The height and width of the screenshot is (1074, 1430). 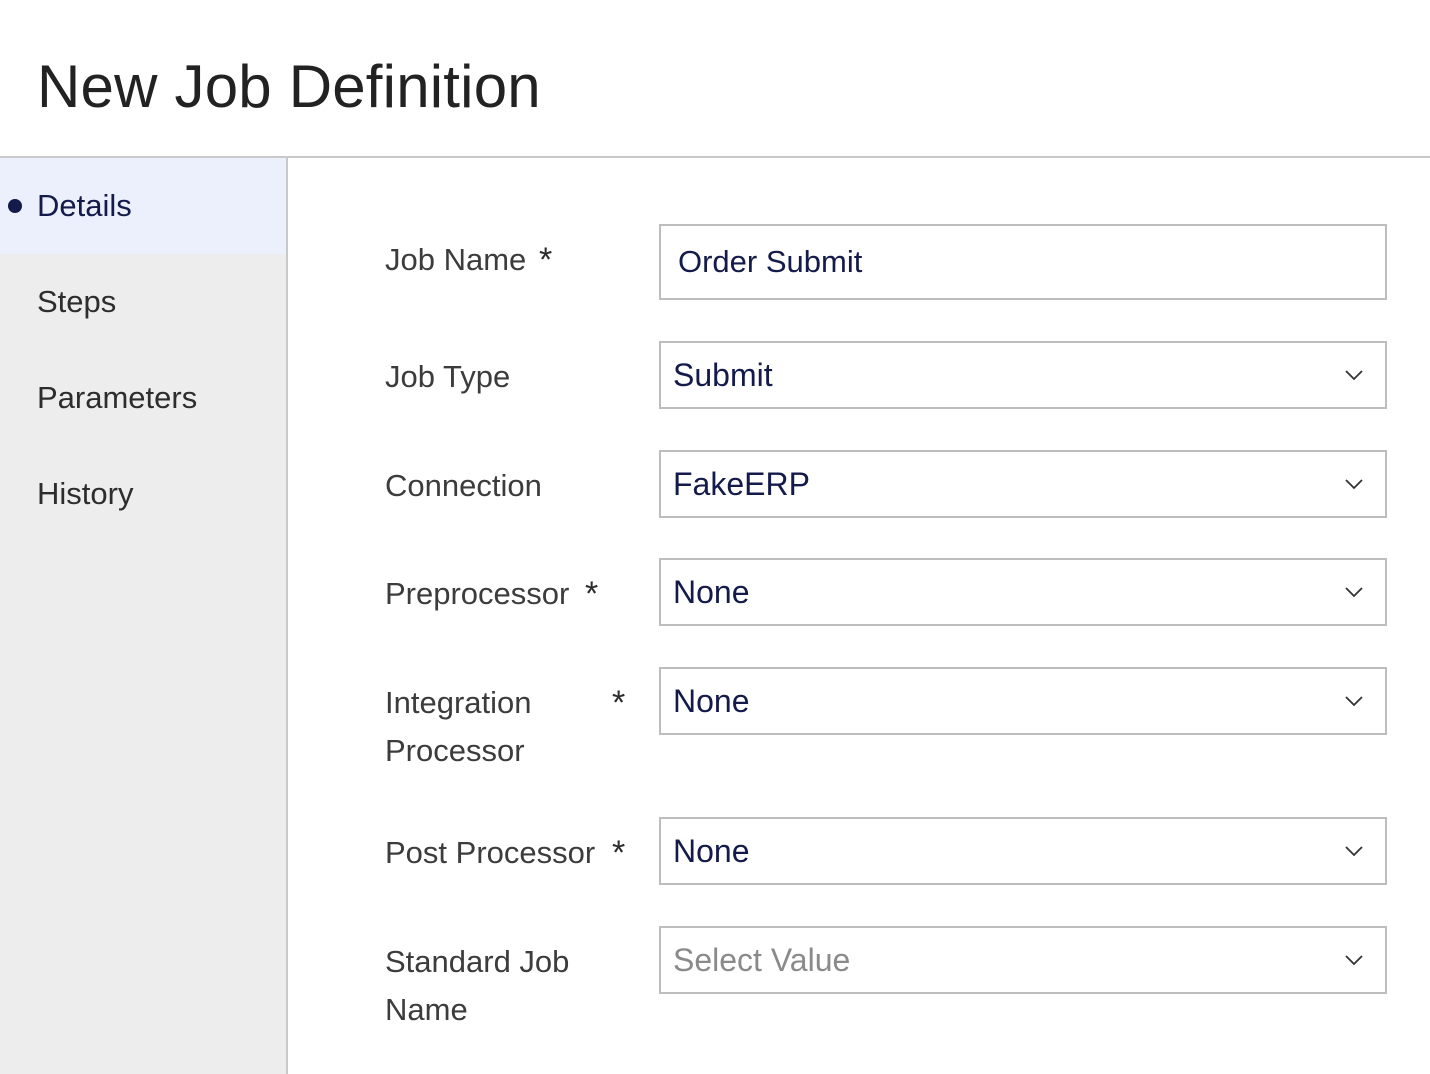 What do you see at coordinates (762, 959) in the screenshot?
I see `standard-job-name-placeholder: Select Value` at bounding box center [762, 959].